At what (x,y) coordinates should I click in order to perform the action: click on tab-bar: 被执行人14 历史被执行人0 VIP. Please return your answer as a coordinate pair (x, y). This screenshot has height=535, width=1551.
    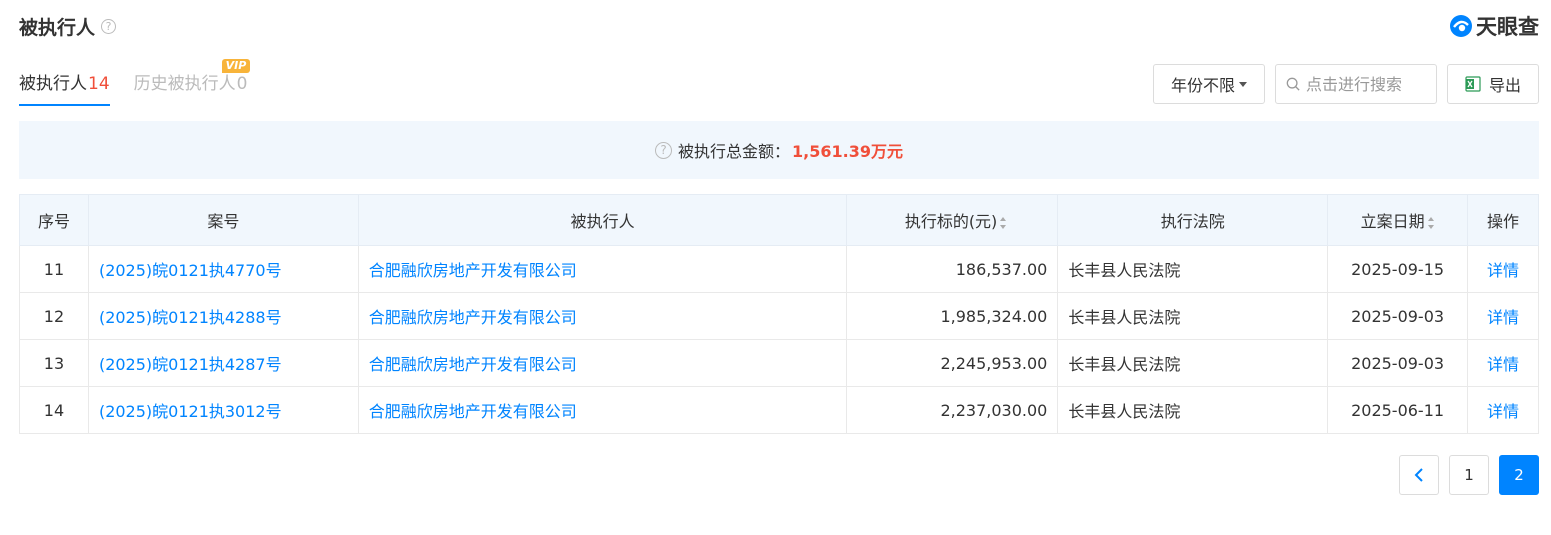
    Looking at the image, I should click on (145, 82).